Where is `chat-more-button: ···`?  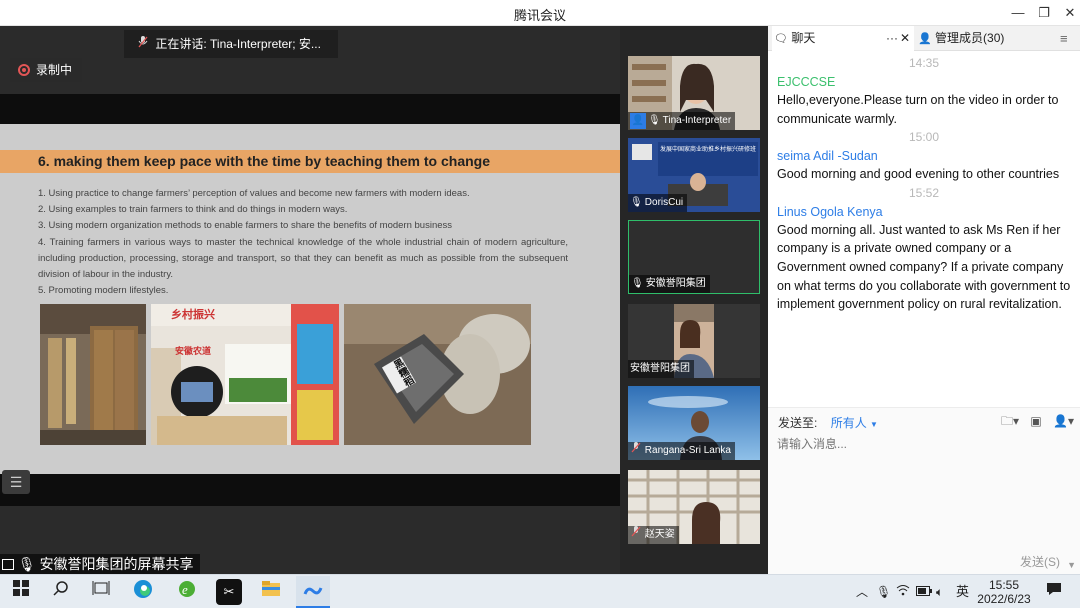
chat-more-button: ··· is located at coordinates (892, 38).